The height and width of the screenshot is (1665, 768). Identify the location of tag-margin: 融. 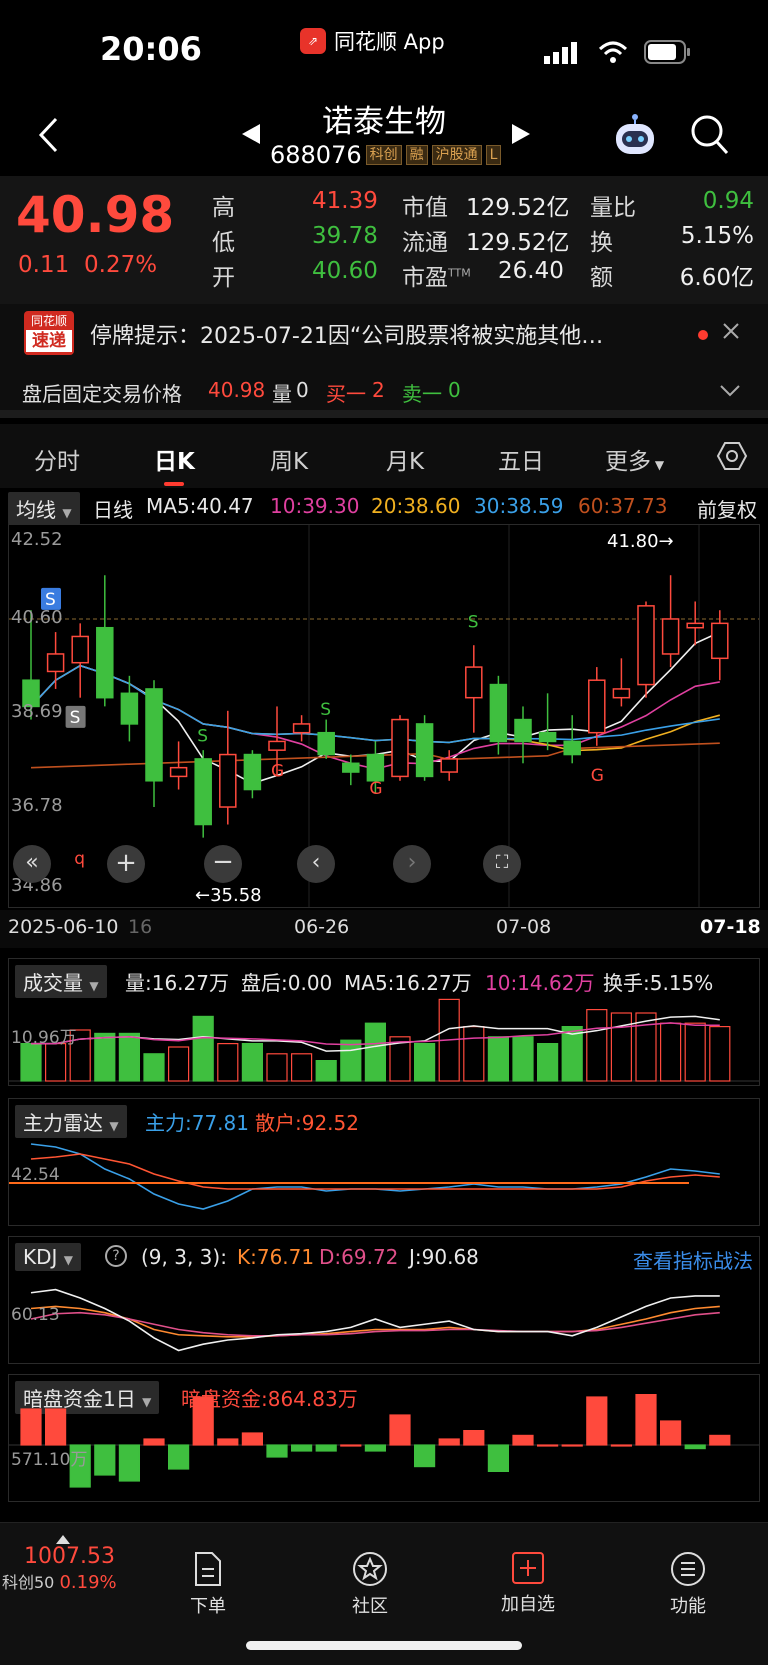
(416, 155).